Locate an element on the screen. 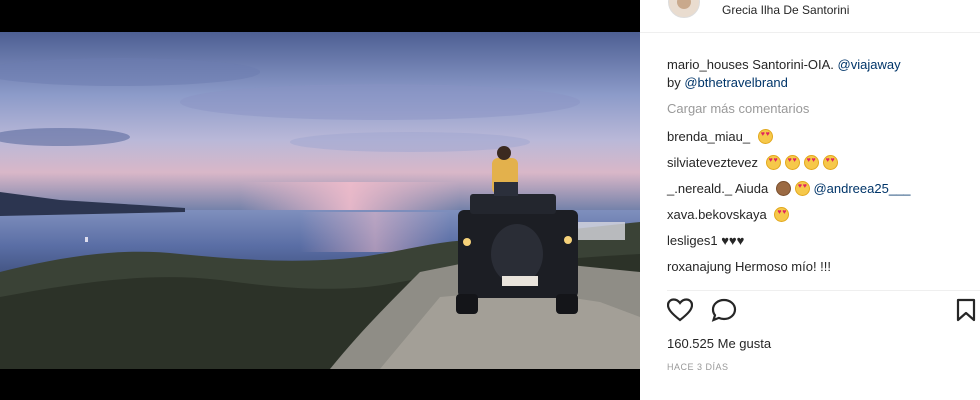 The width and height of the screenshot is (980, 400). caption-mention: @viajaway is located at coordinates (869, 64).